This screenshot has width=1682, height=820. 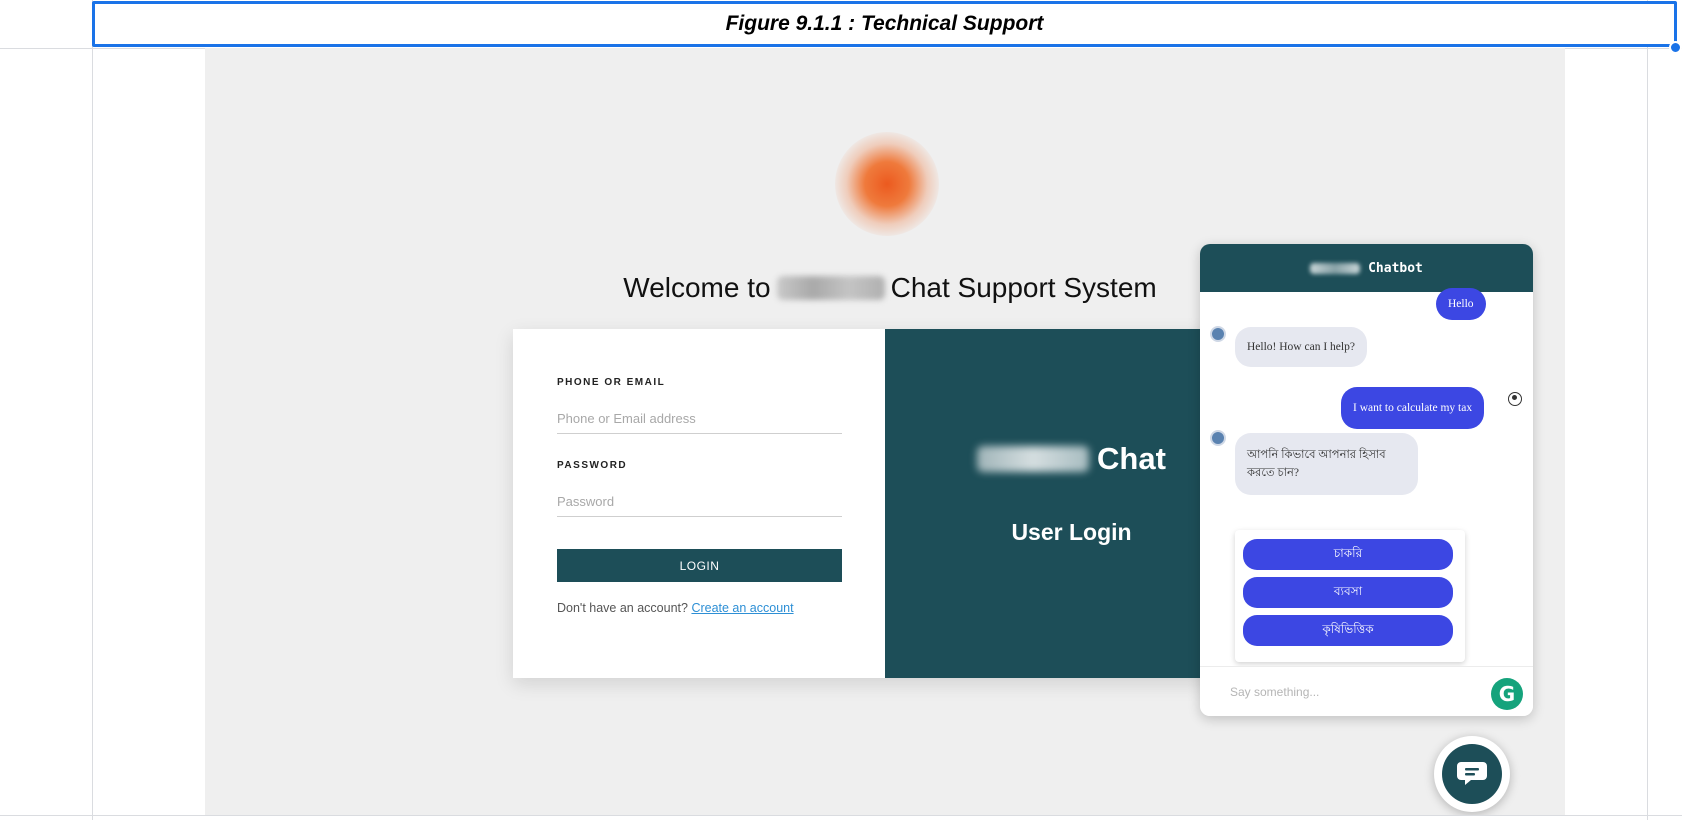 I want to click on chatbot-title: Chatbot, so click(x=1395, y=268).